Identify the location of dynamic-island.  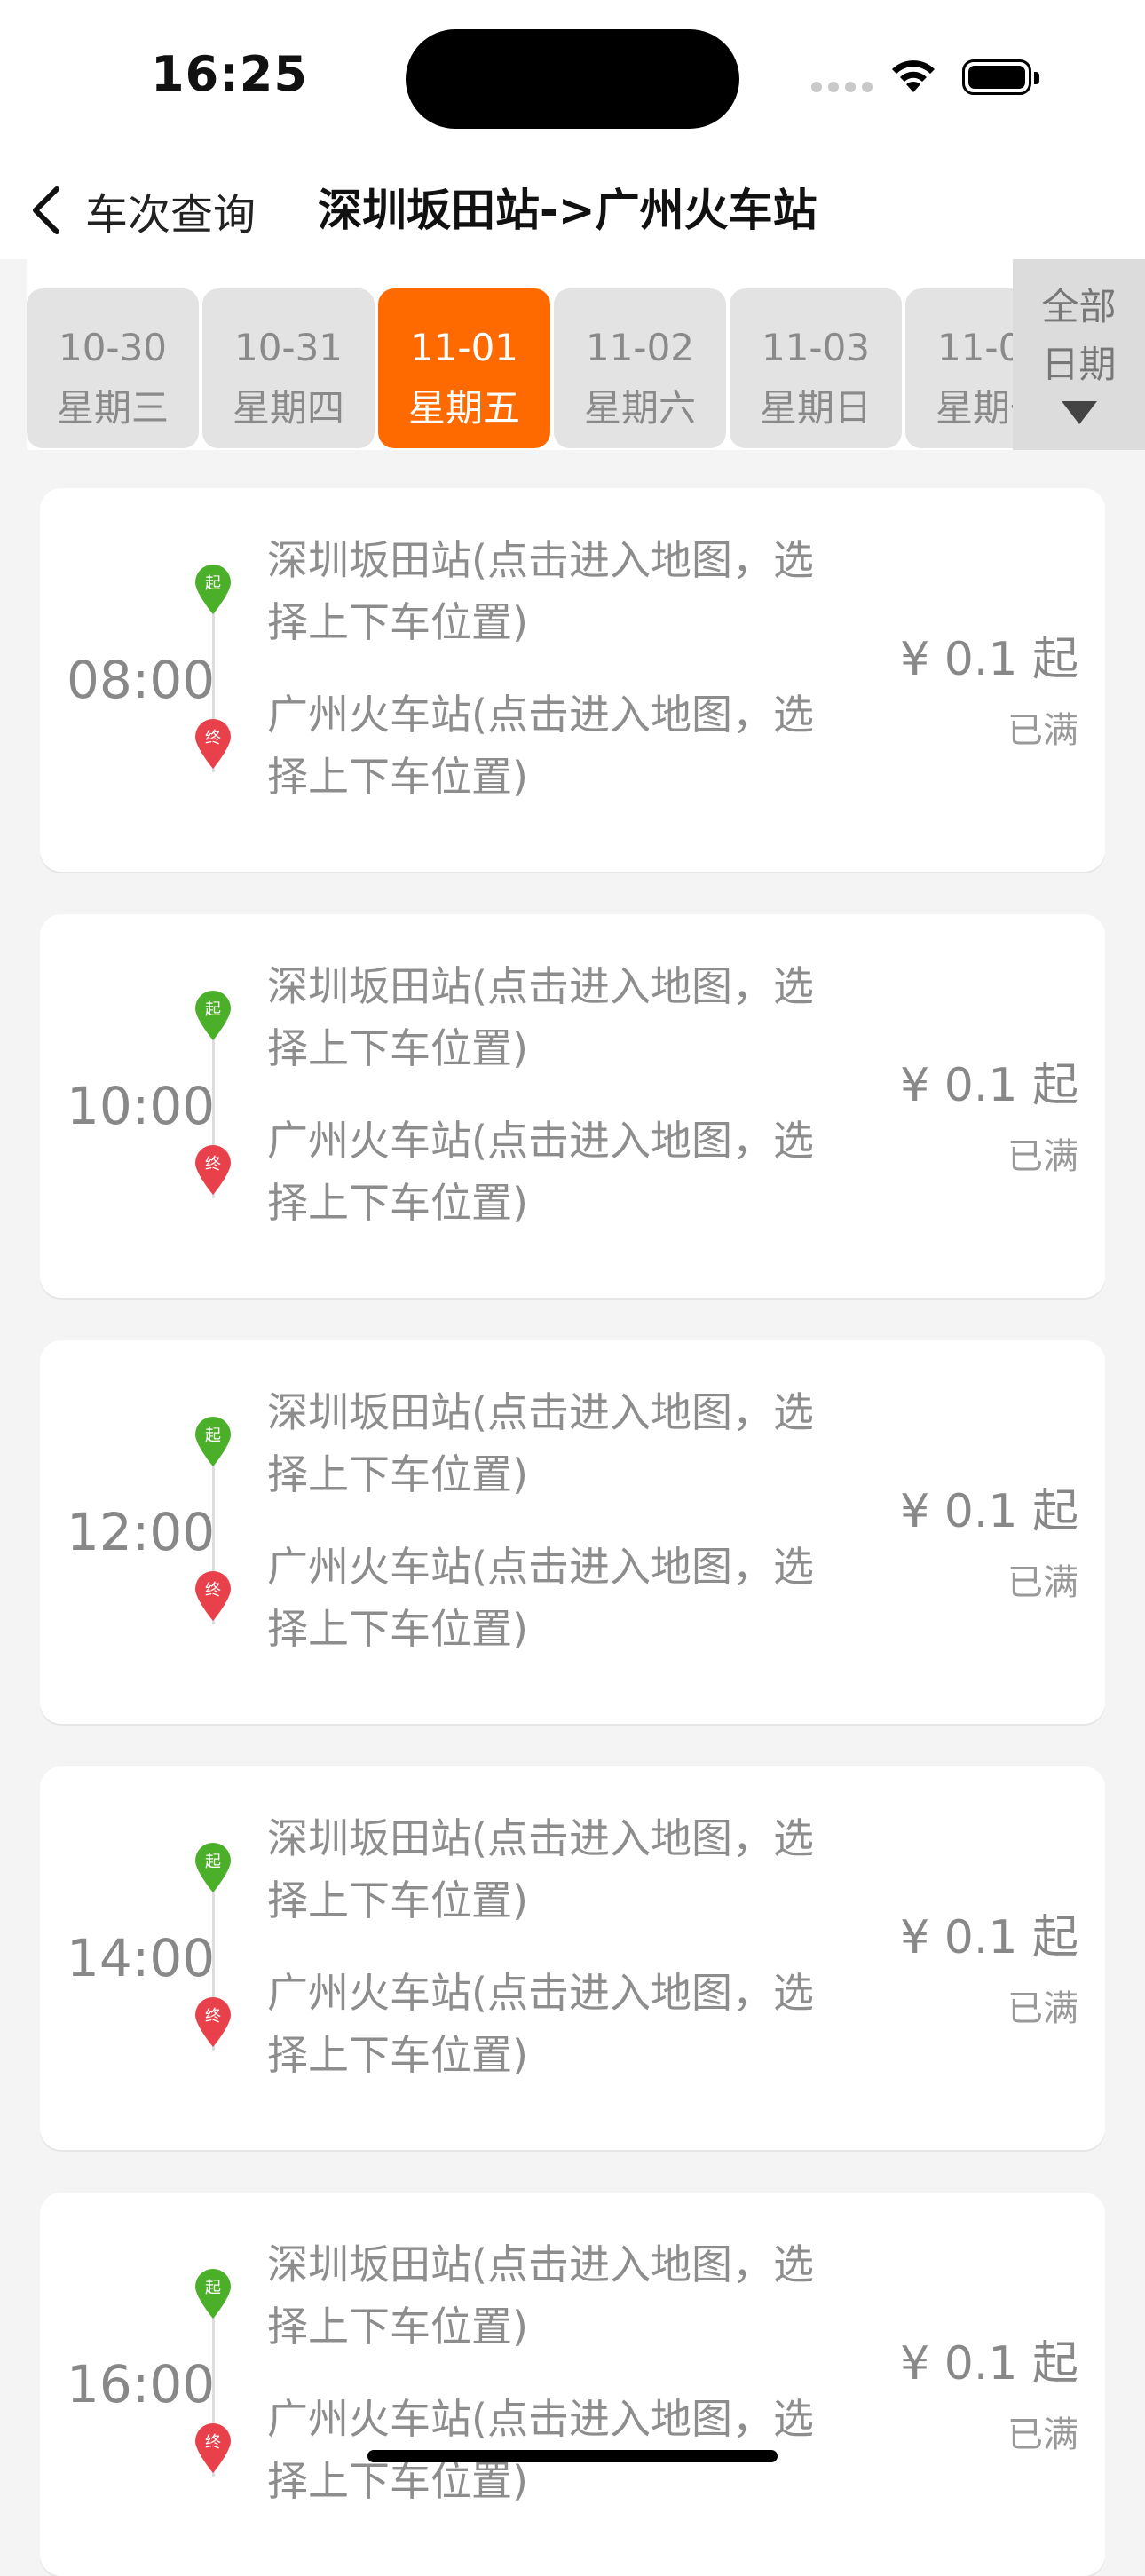
(572, 79).